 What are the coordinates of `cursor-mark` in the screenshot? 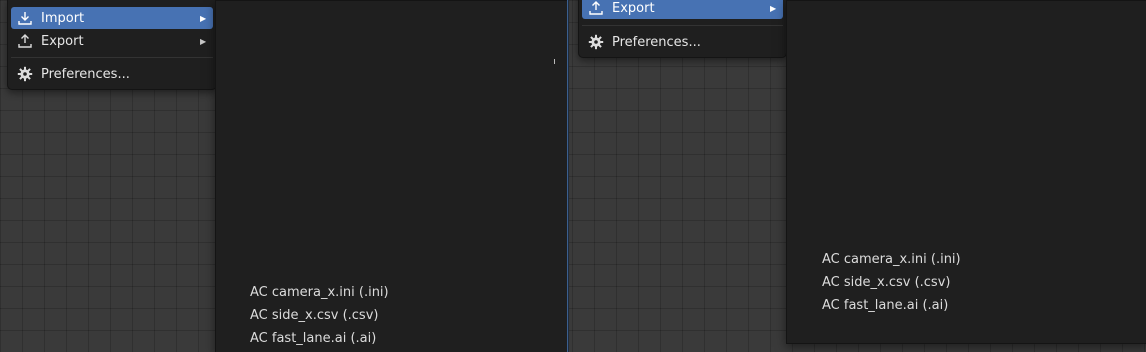 It's located at (554, 61).